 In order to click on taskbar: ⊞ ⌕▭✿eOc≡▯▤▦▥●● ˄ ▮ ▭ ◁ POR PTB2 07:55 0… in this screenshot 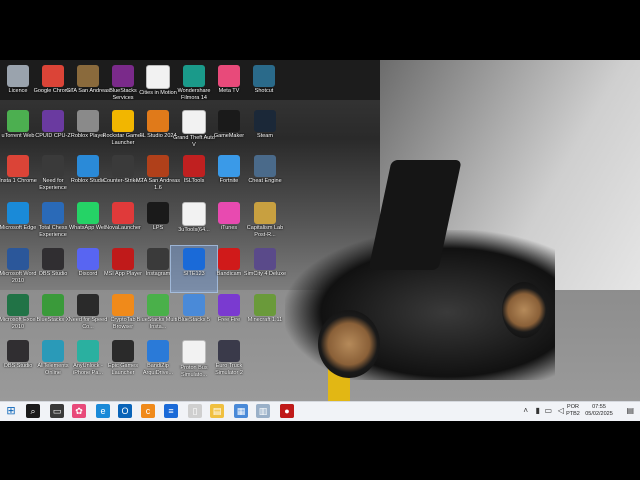, I will do `click(320, 411)`.